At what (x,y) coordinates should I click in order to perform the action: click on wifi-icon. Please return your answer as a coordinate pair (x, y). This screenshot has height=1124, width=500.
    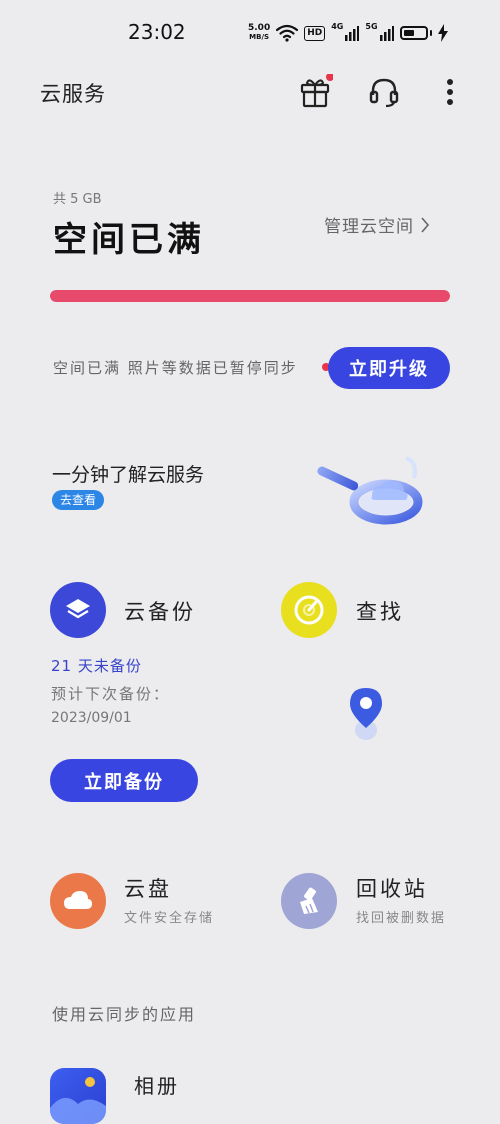
    Looking at the image, I should click on (287, 33).